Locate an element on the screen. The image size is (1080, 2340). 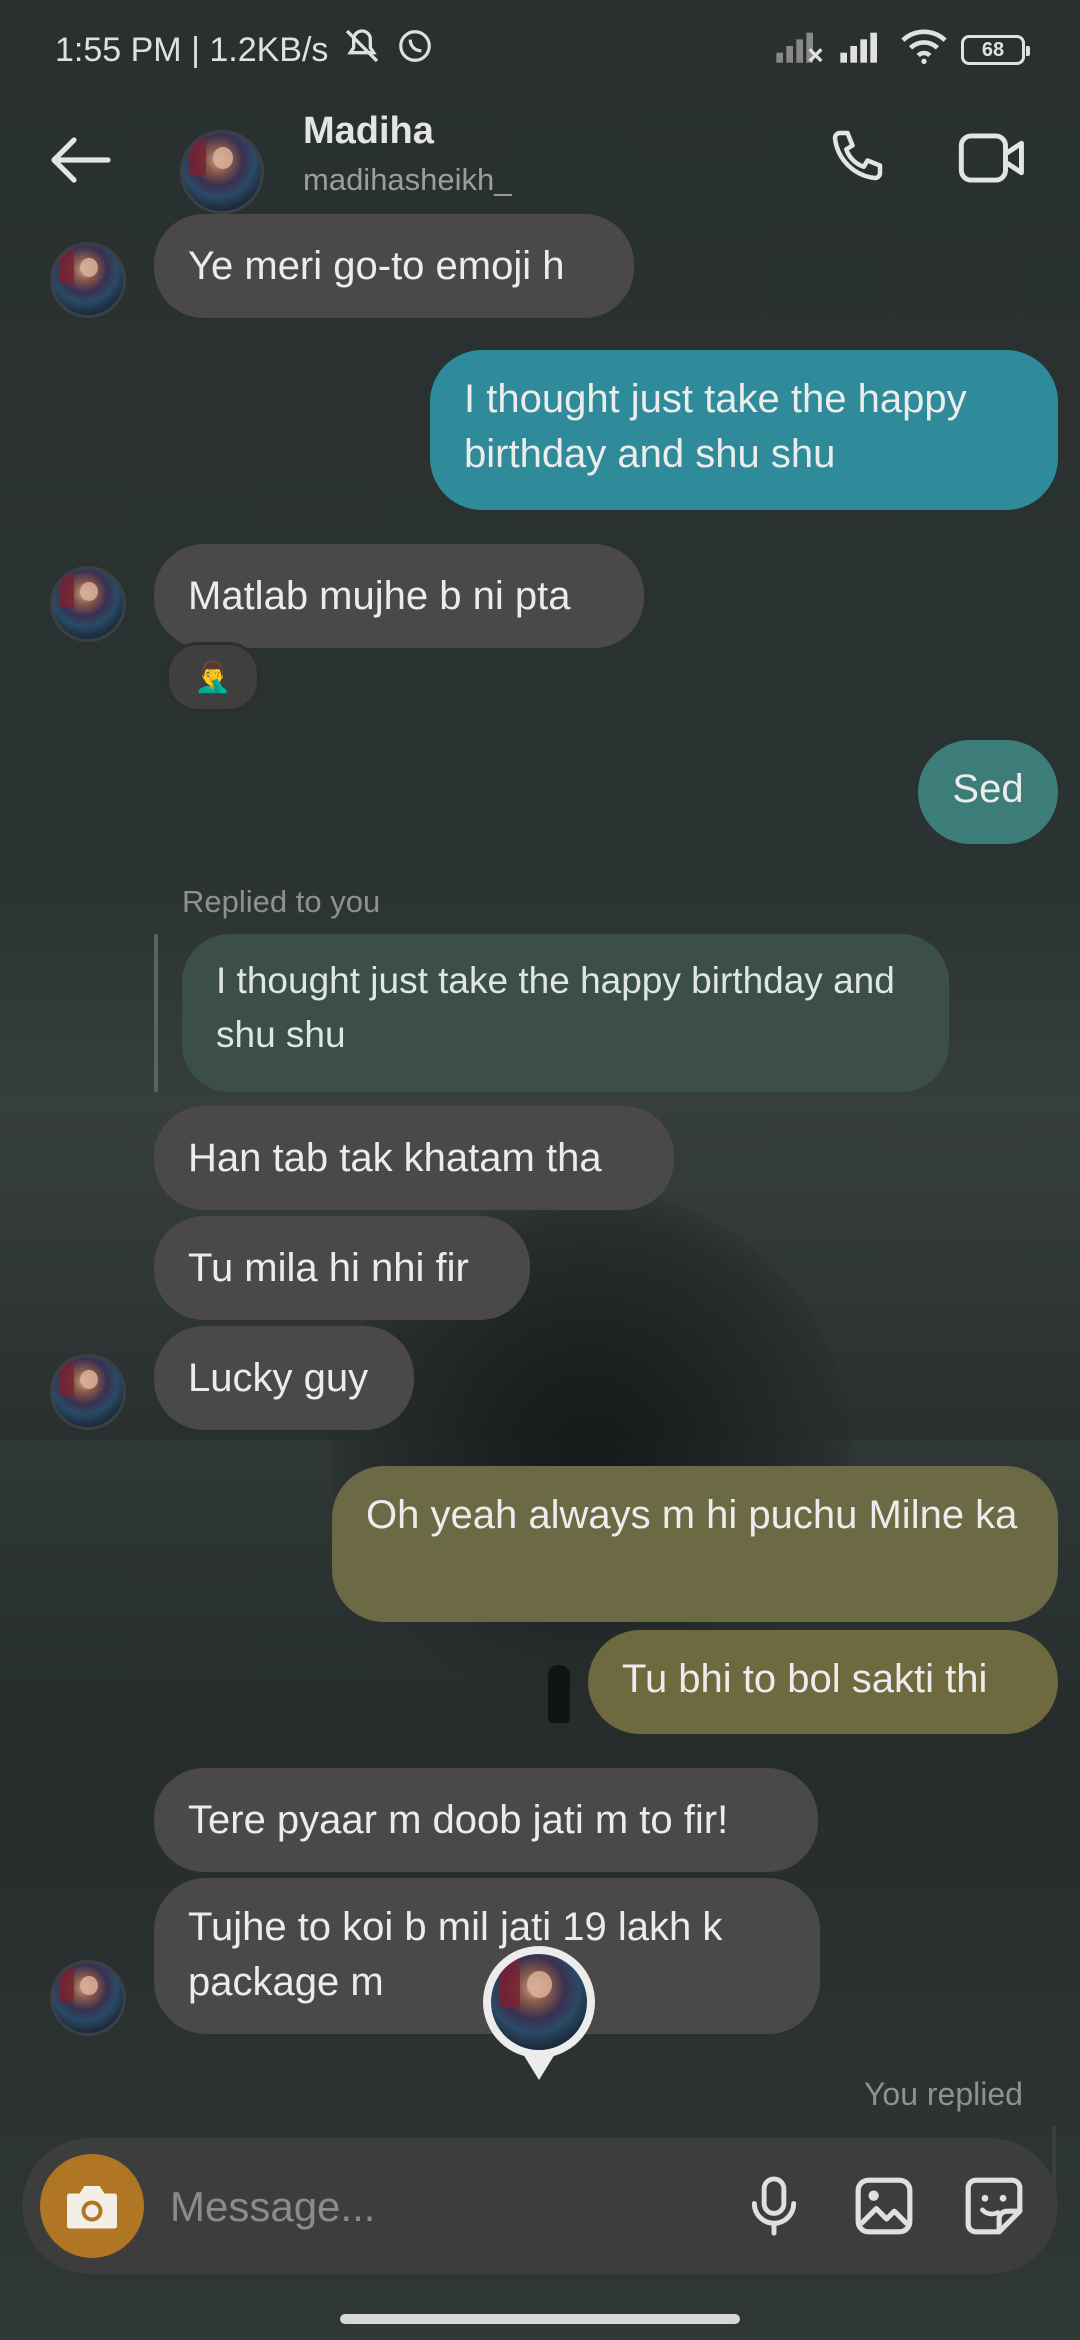
seen-avatar-image is located at coordinates (539, 2002).